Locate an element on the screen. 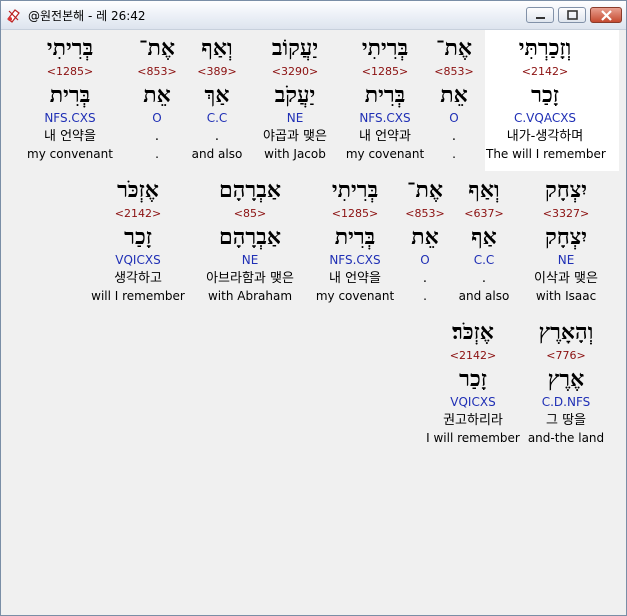  window-title: @원전본해 - 레 26:42 is located at coordinates (87, 16).